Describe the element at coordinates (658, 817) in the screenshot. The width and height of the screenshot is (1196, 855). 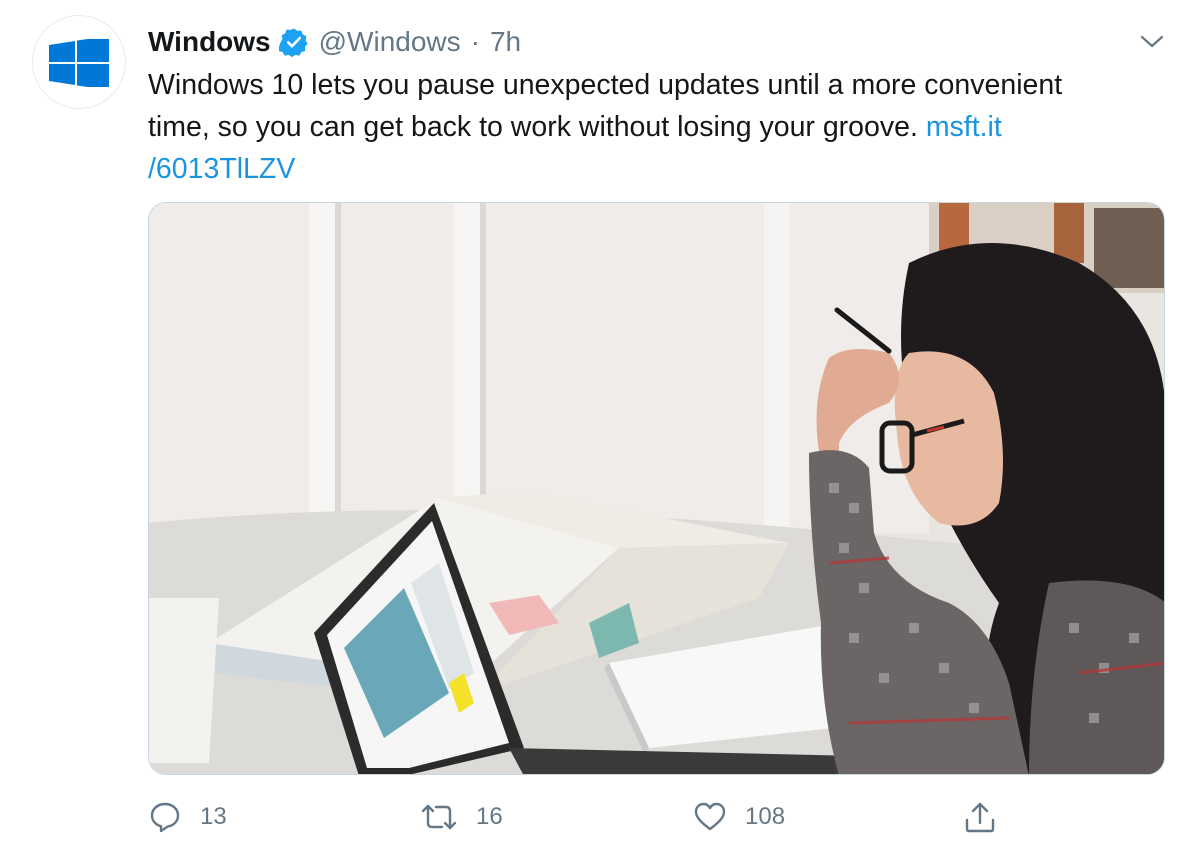
I see `tweet-actions: 13 16 108` at that location.